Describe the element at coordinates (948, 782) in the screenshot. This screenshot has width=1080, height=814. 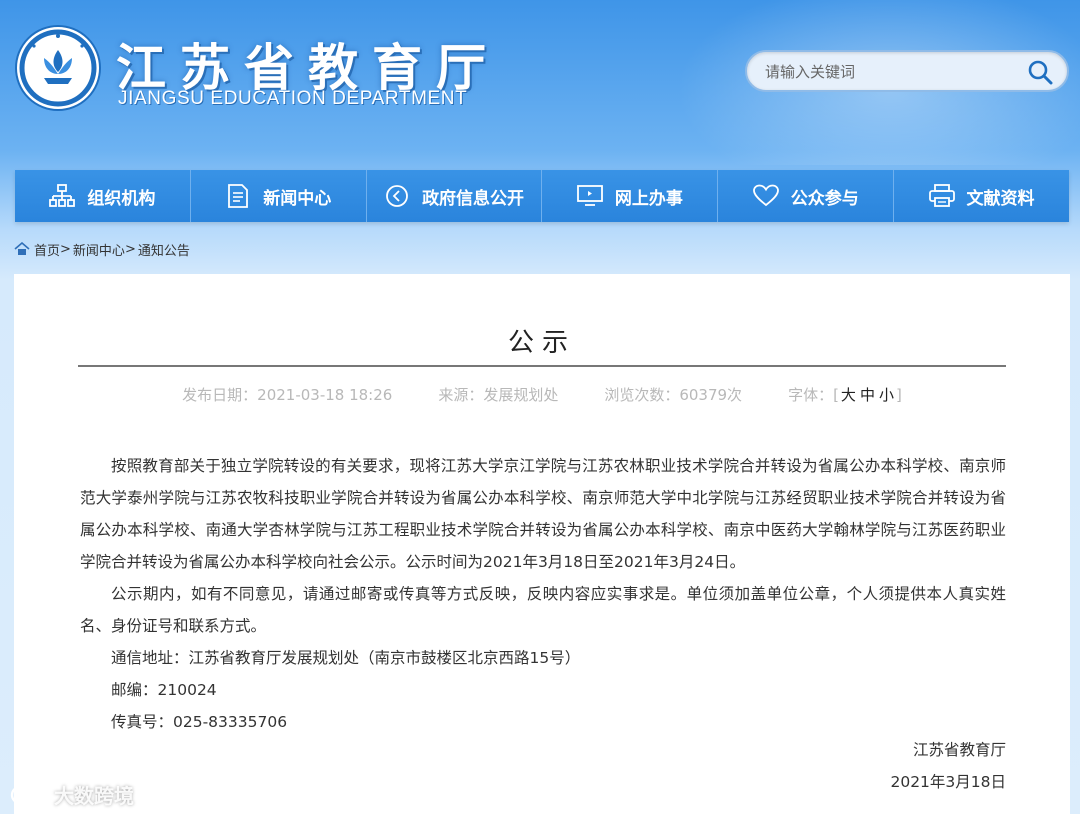
I see `sign-date: 2021年3月18日` at that location.